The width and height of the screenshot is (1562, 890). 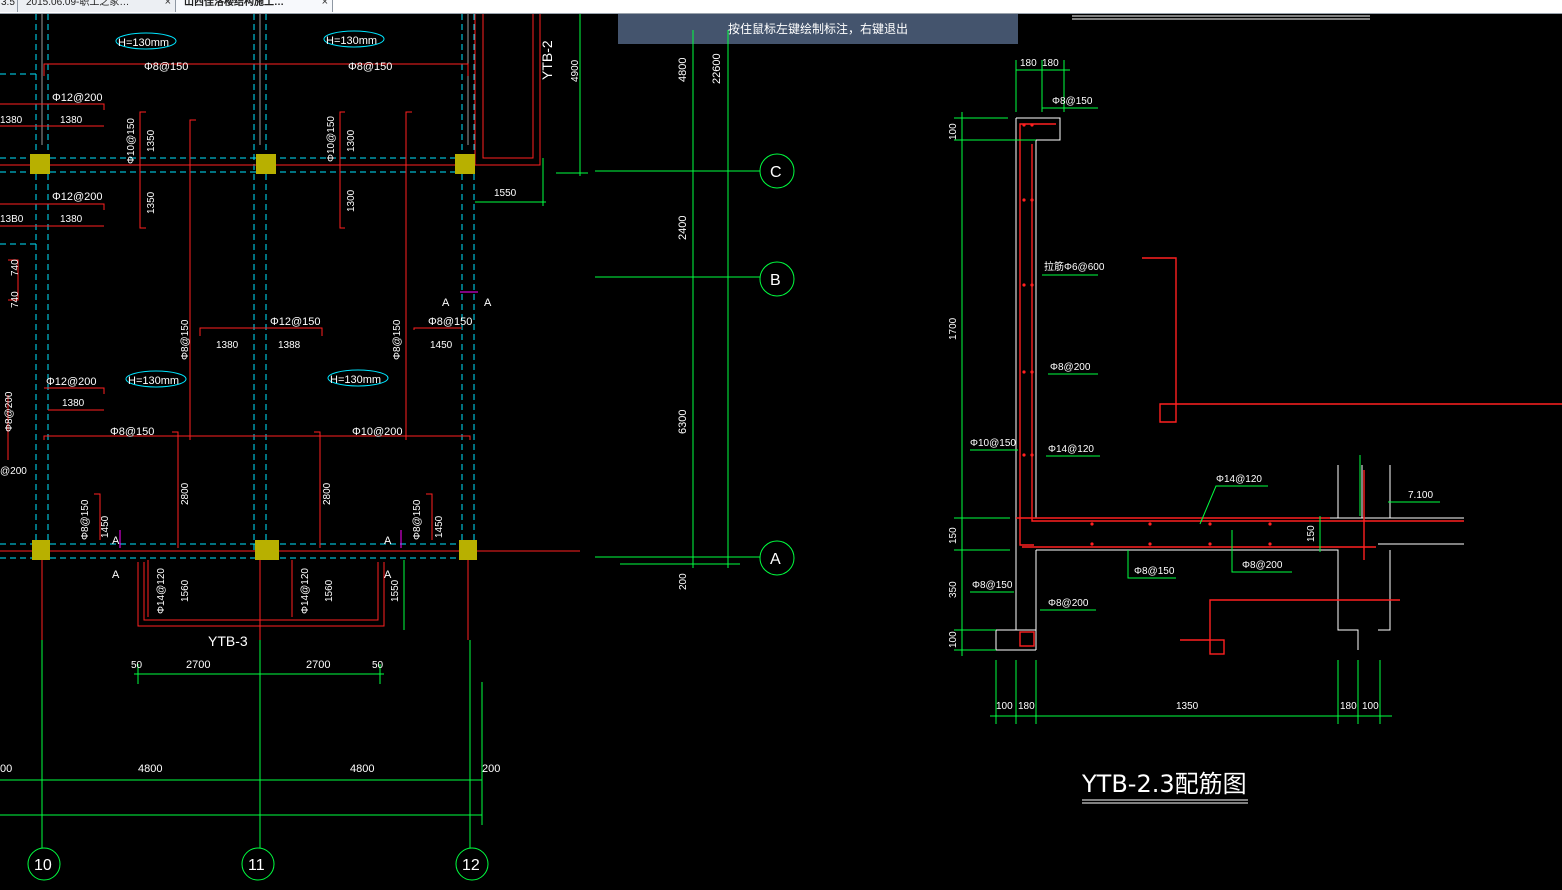 I want to click on detail-title: YTB-2.3配筋图, so click(x=1164, y=784).